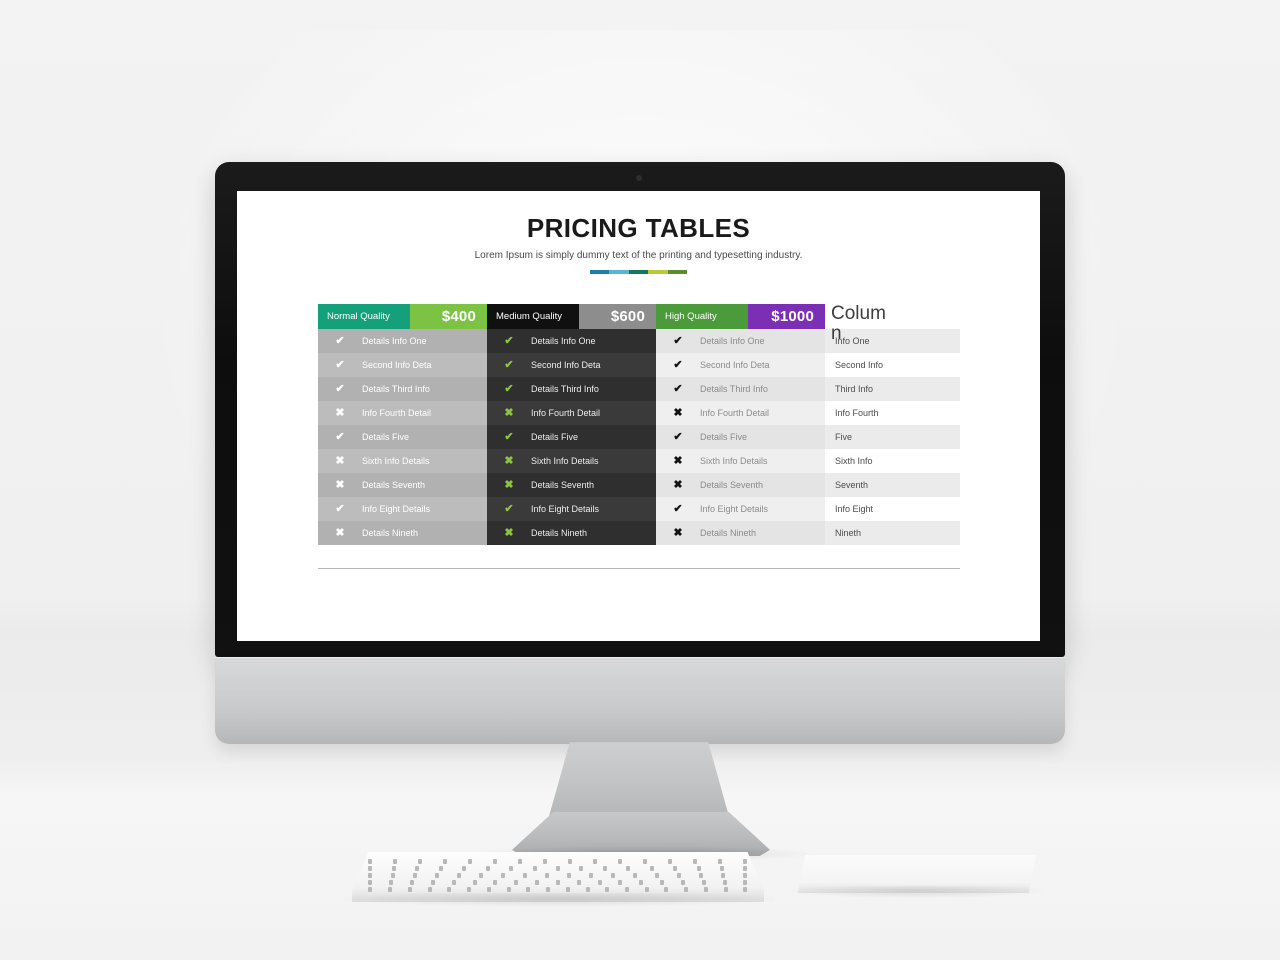 Image resolution: width=1280 pixels, height=960 pixels. Describe the element at coordinates (892, 461) in the screenshot. I see `table-row: Sixth Info` at that location.